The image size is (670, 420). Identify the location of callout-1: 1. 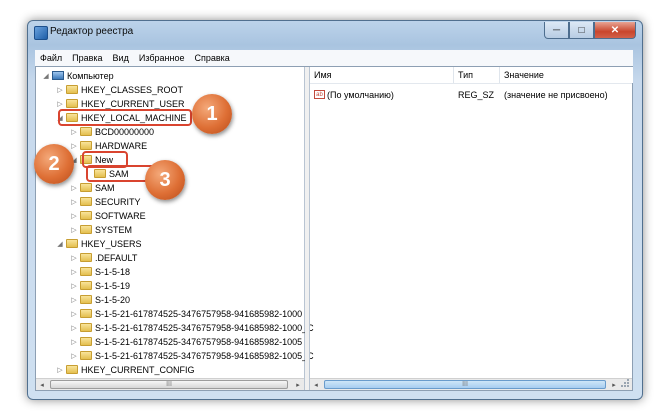
(212, 114).